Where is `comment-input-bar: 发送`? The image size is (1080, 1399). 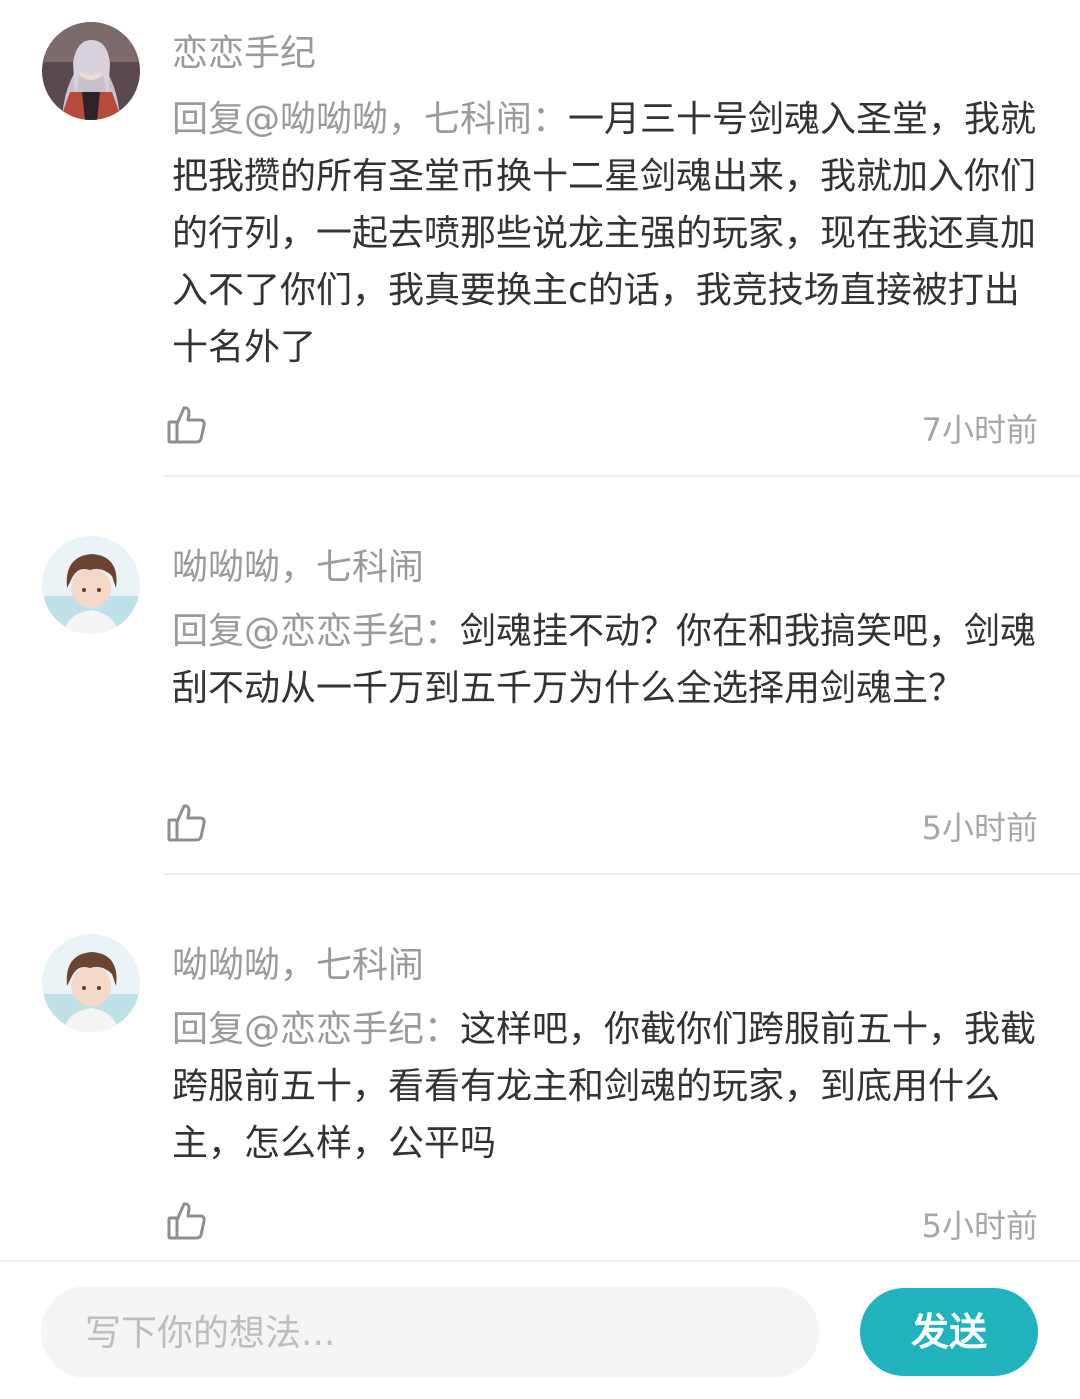 comment-input-bar: 发送 is located at coordinates (540, 1329).